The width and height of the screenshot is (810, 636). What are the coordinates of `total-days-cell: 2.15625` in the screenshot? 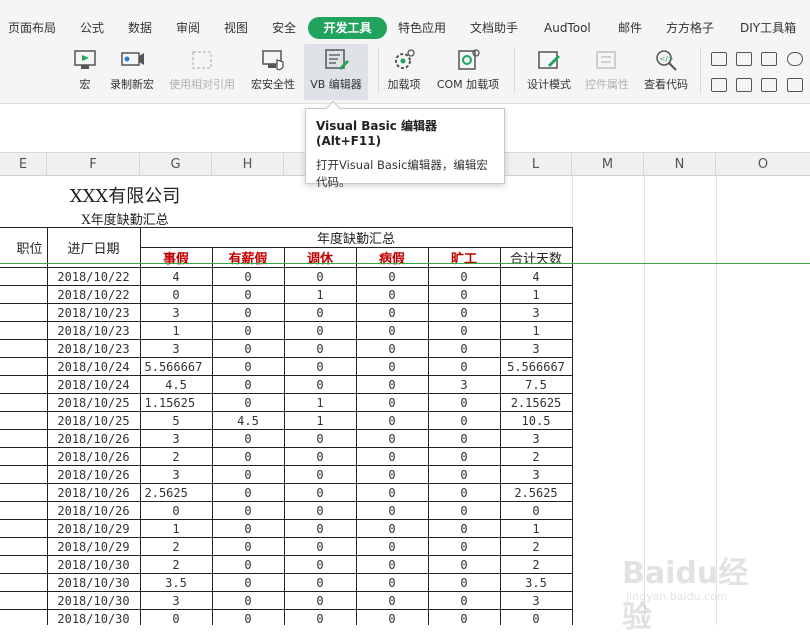 It's located at (536, 402).